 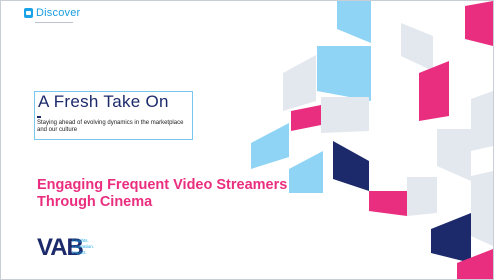 What do you see at coordinates (79, 252) in the screenshot?
I see `tagline-line-3: Impact.` at bounding box center [79, 252].